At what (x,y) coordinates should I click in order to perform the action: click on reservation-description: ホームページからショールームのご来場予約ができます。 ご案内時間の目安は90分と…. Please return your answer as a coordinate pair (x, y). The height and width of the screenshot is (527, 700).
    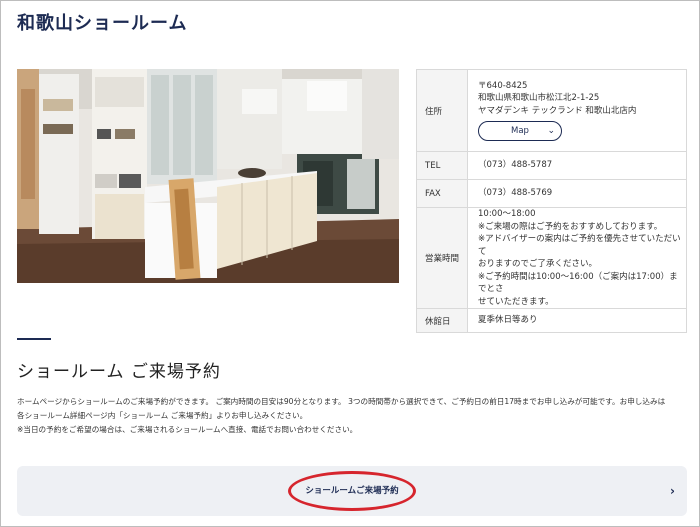
    Looking at the image, I should click on (352, 416).